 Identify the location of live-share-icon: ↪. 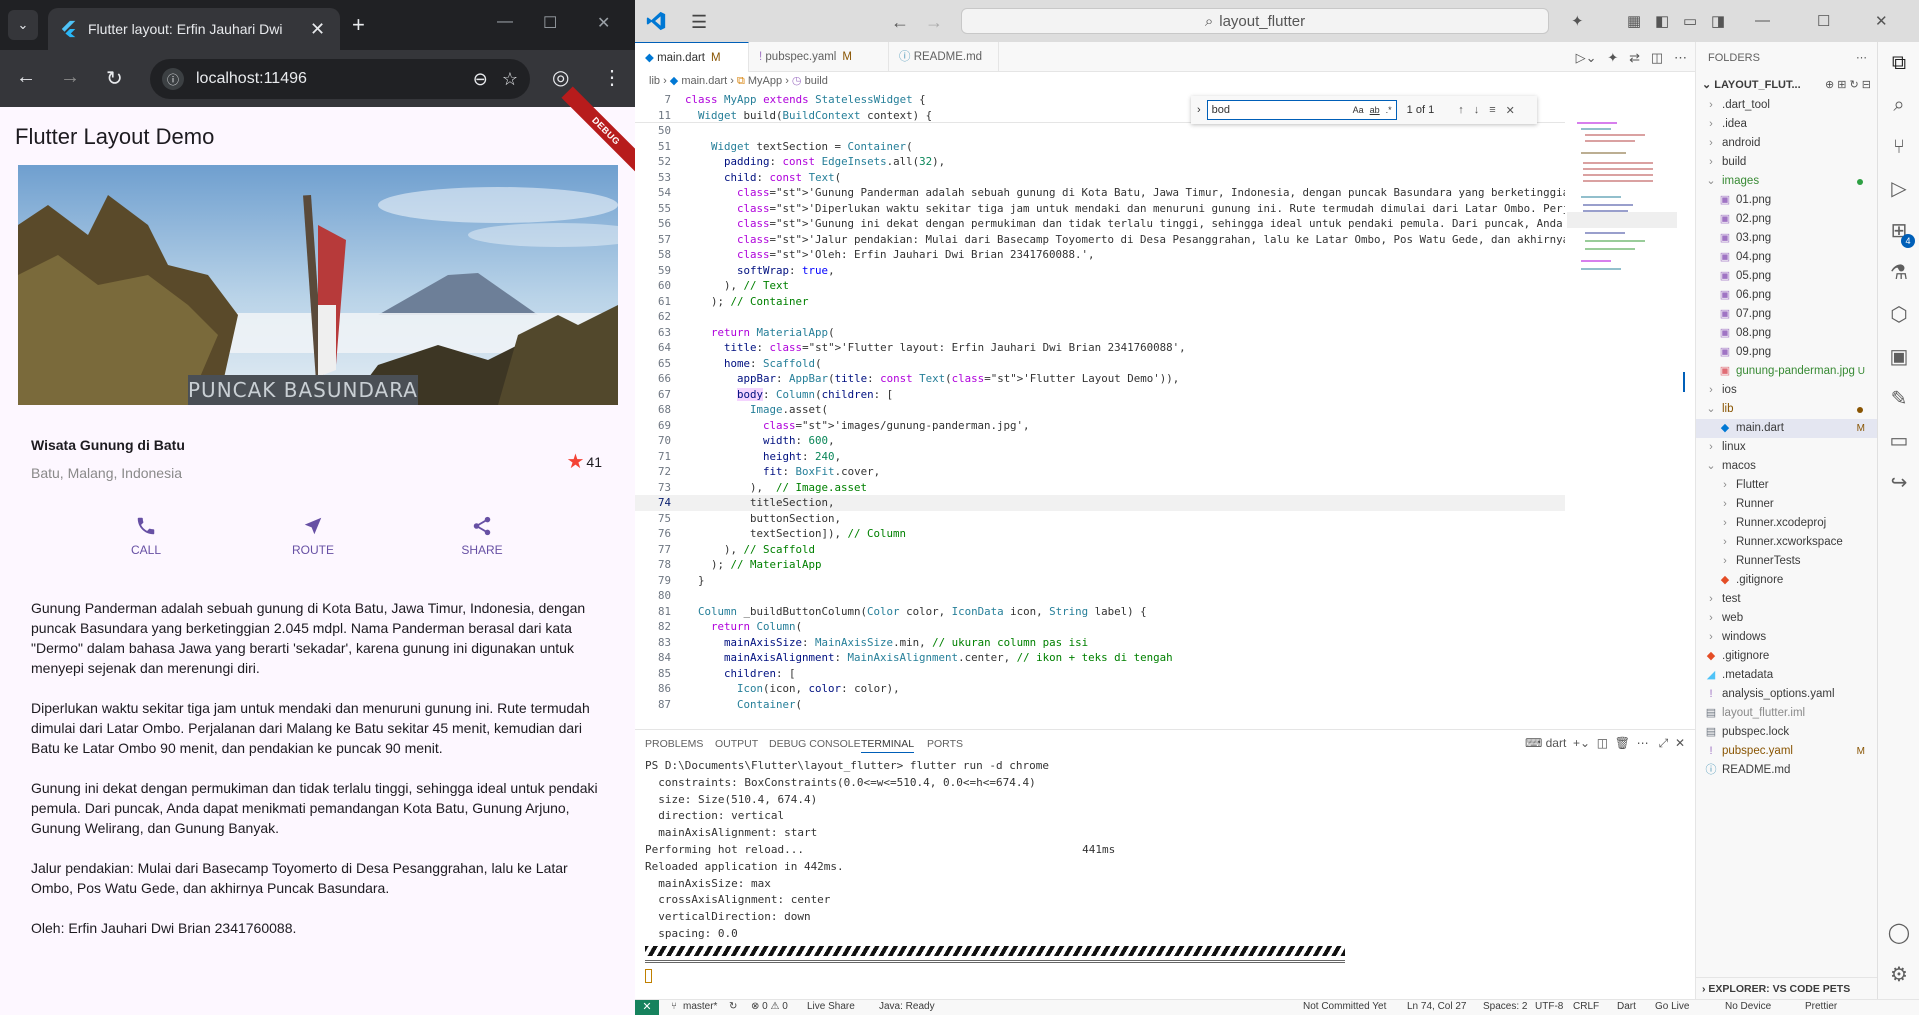
(1899, 483).